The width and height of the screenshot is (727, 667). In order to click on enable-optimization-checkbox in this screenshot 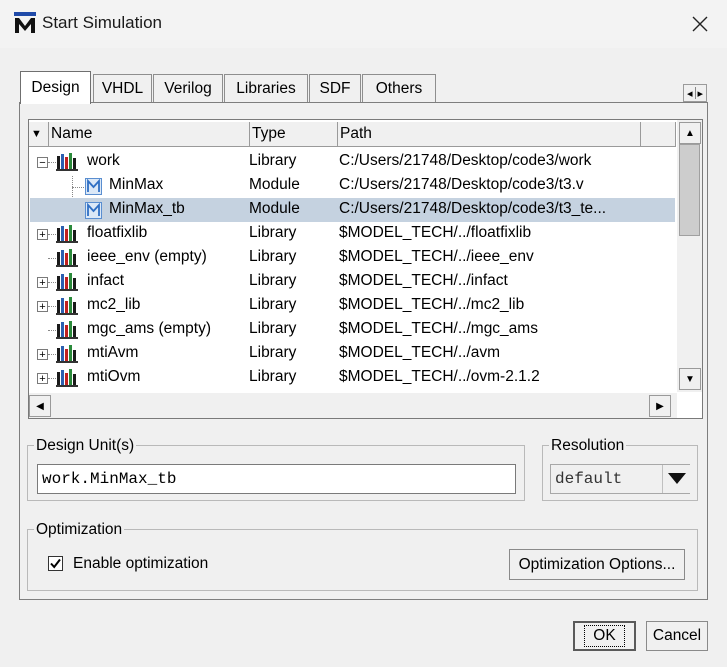, I will do `click(55, 563)`.